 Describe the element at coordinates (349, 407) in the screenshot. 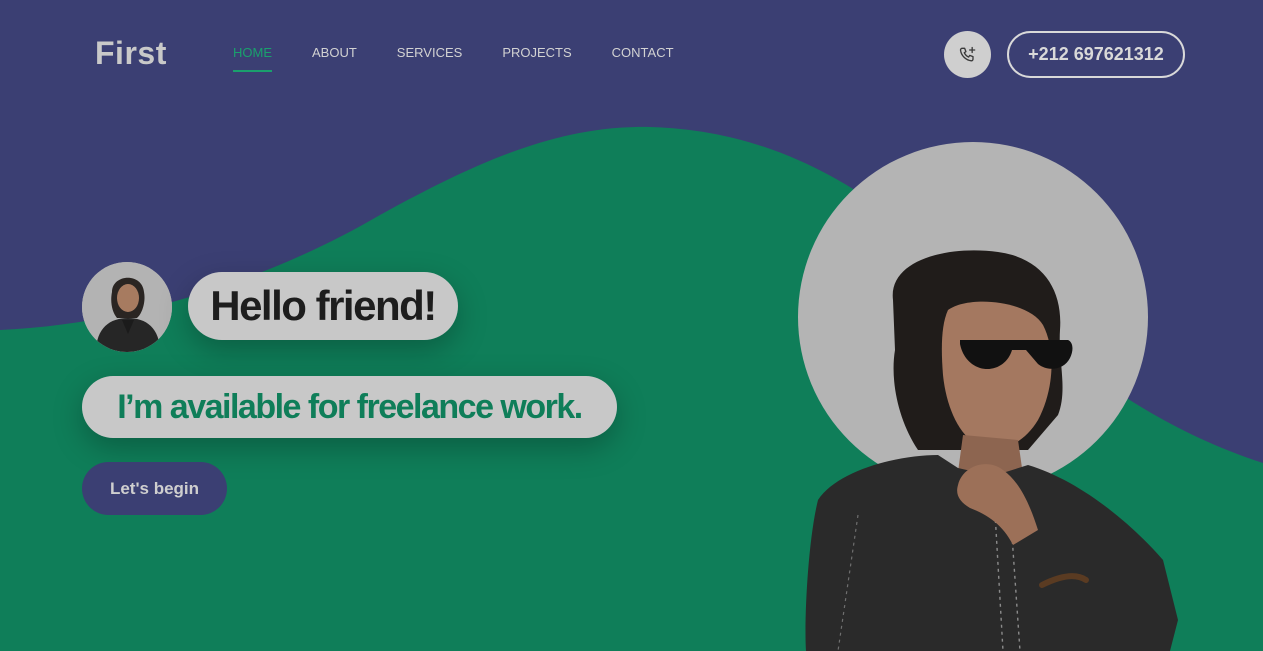

I see `availability-bubble: I’m available for freelance work.` at that location.